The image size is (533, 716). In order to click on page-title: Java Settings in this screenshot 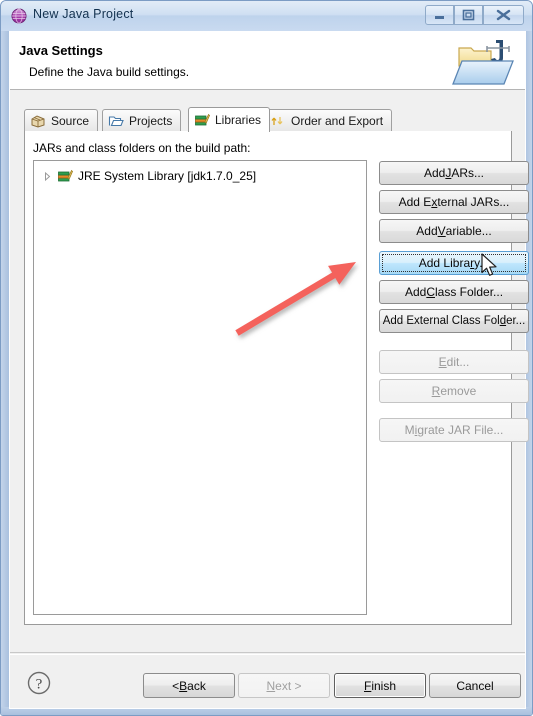, I will do `click(61, 50)`.